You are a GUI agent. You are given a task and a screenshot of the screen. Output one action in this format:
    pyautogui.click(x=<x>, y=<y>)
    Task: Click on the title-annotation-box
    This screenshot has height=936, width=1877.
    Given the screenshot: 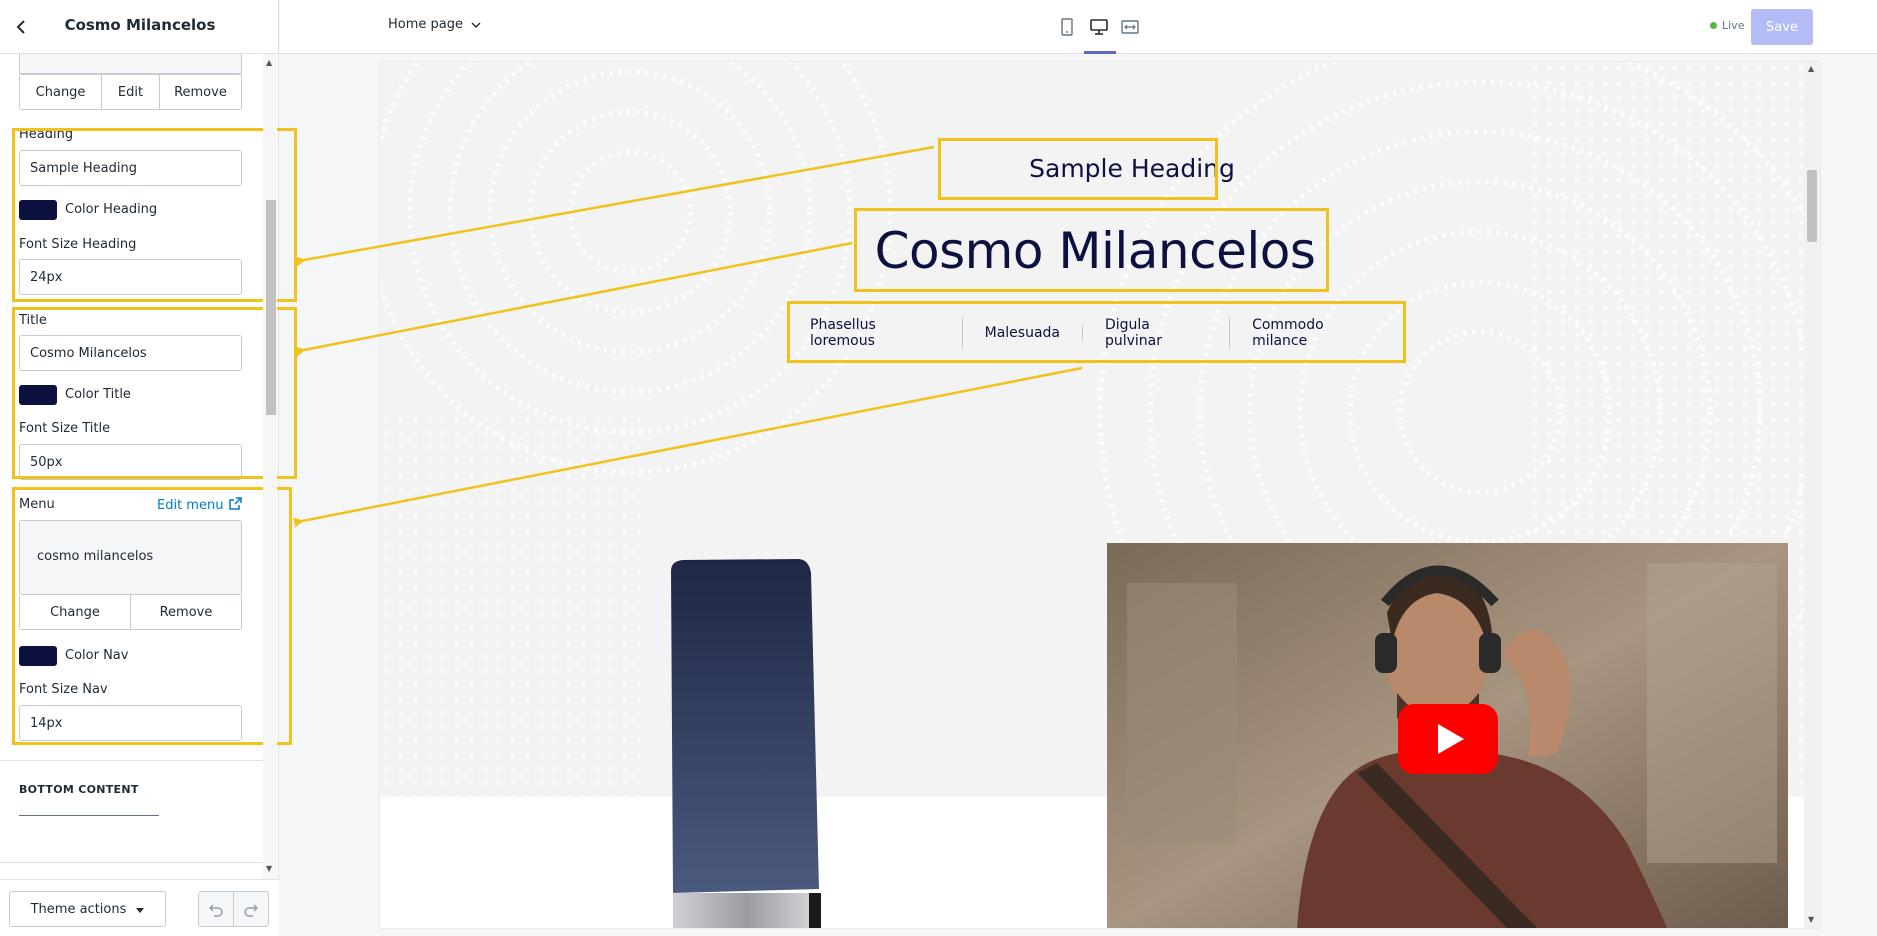 What is the action you would take?
    pyautogui.click(x=154, y=393)
    